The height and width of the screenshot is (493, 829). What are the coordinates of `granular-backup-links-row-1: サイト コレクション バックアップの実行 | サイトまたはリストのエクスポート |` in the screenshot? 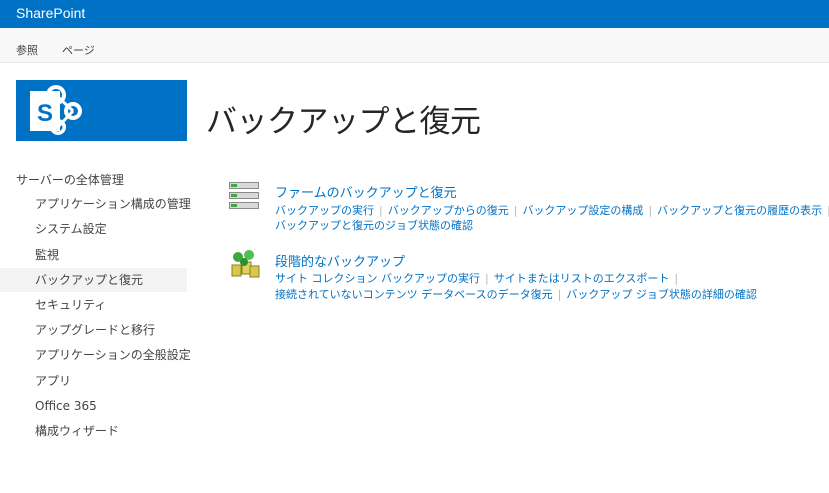 It's located at (477, 278).